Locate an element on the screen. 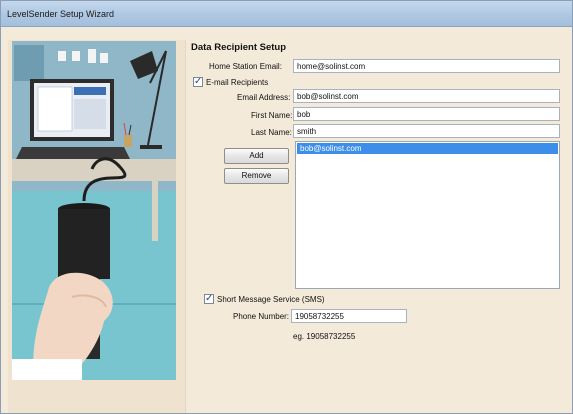  email-address-label: Email Address: is located at coordinates (264, 97).